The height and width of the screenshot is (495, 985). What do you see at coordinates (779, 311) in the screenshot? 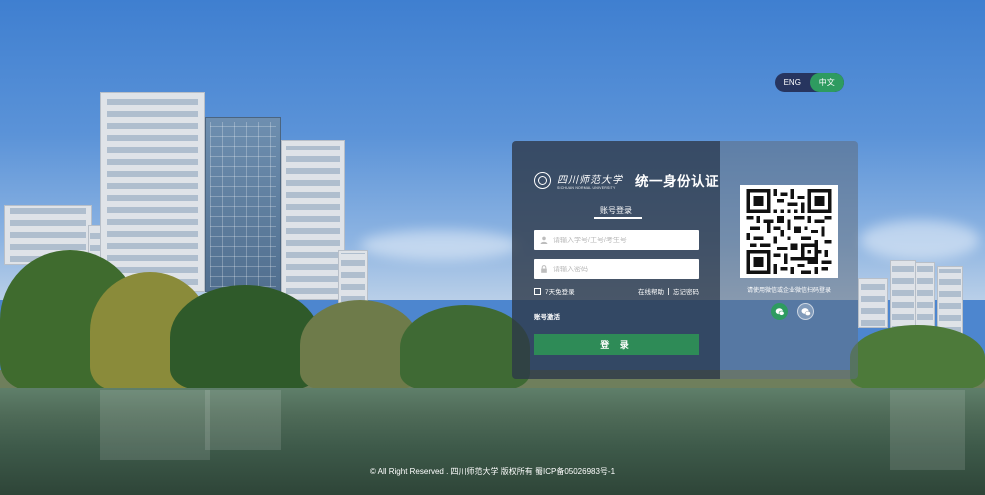
I see `wechat-work-icon` at bounding box center [779, 311].